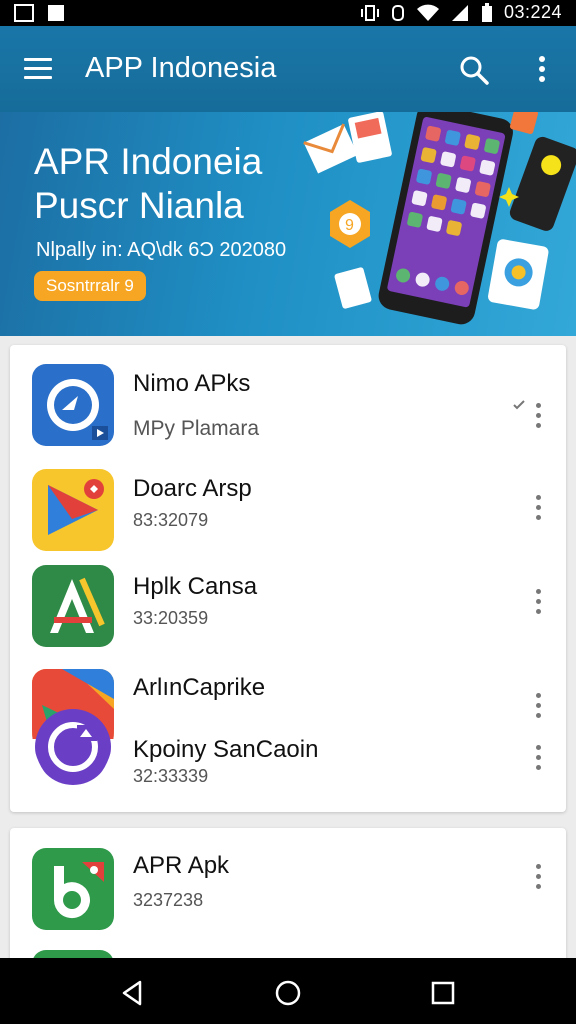 Image resolution: width=576 pixels, height=1024 pixels. What do you see at coordinates (181, 865) in the screenshot?
I see `app-name: APR Apk` at bounding box center [181, 865].